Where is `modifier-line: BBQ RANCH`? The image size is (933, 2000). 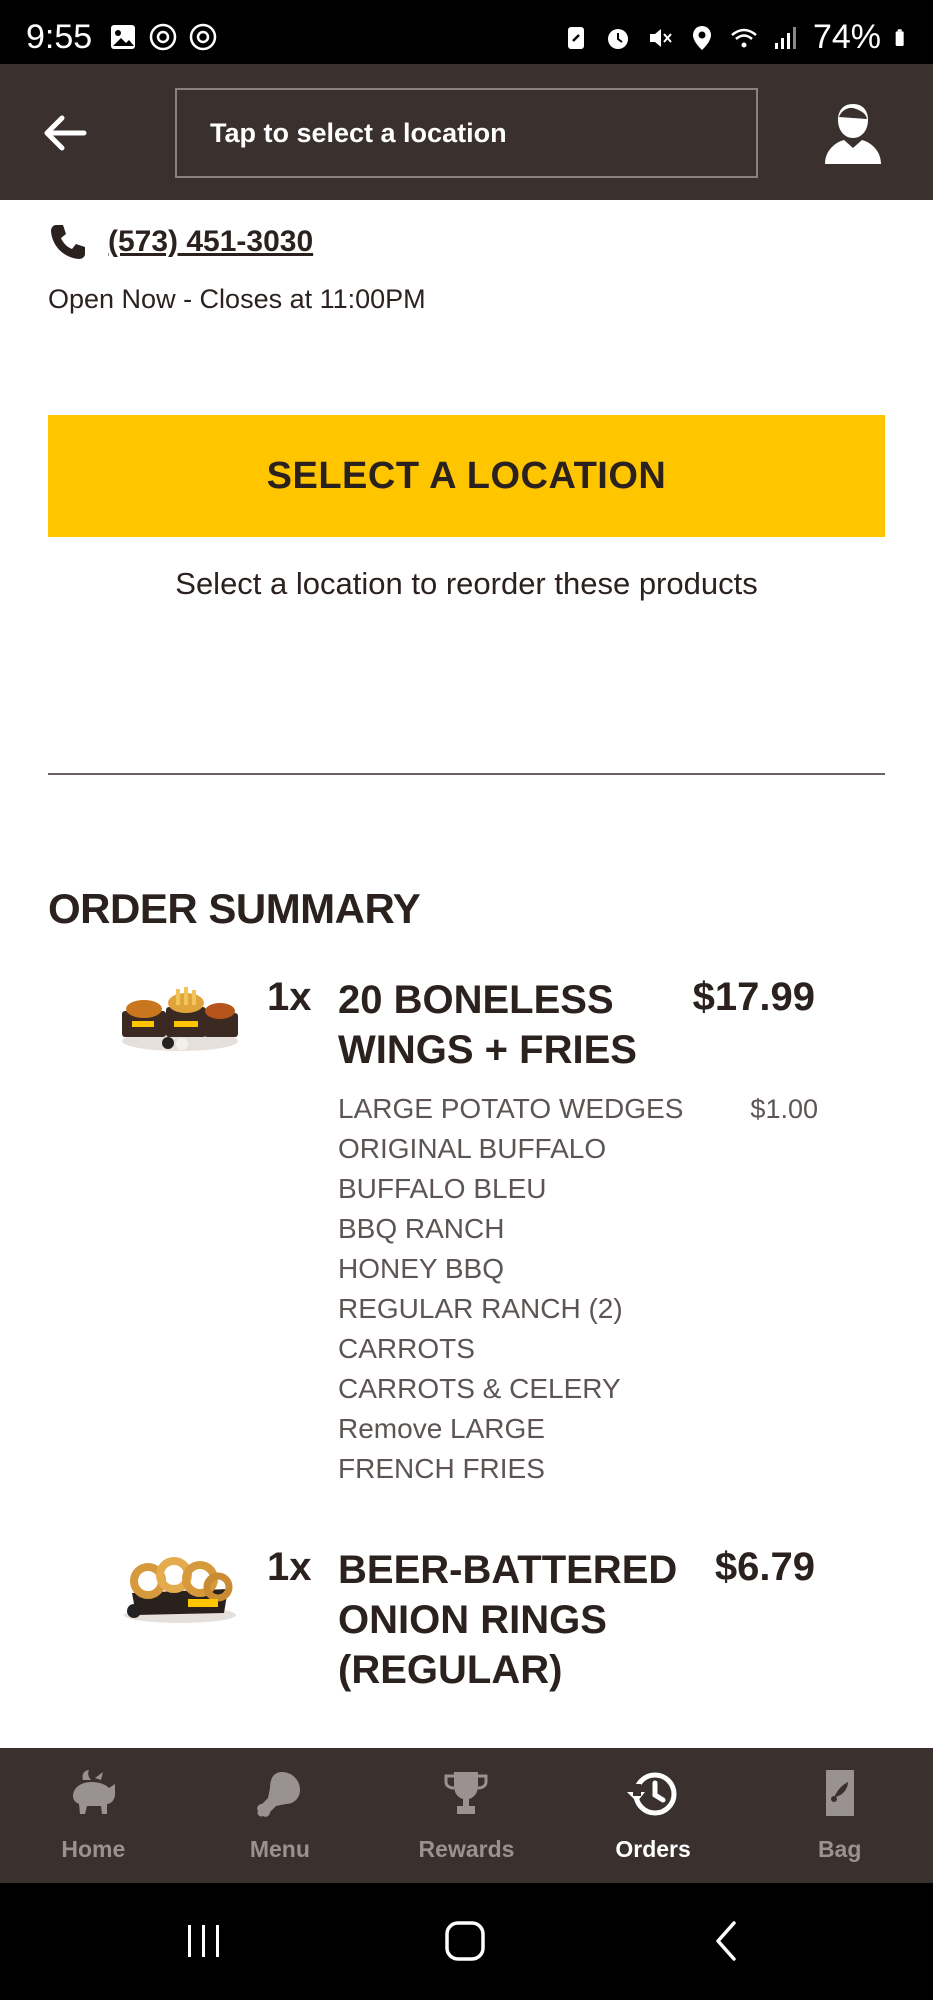
modifier-line: BBQ RANCH is located at coordinates (421, 1228).